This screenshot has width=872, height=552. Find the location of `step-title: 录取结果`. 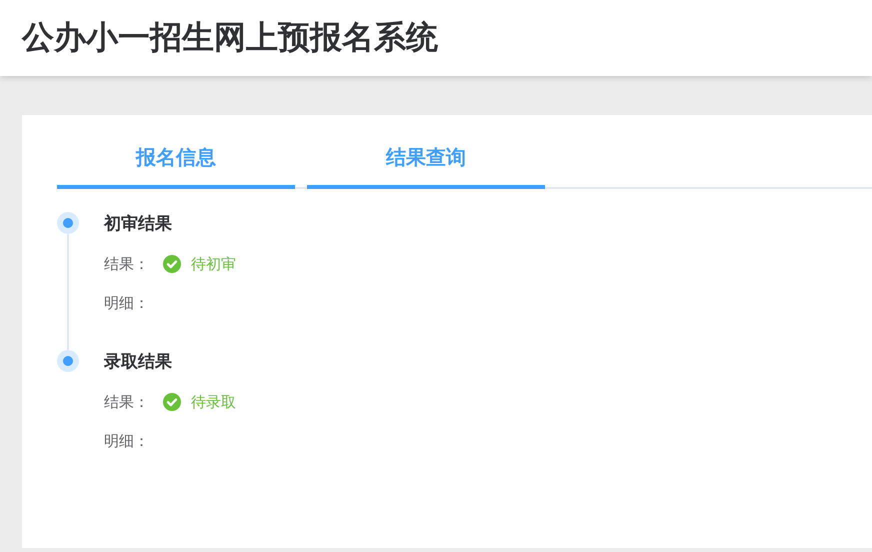

step-title: 录取结果 is located at coordinates (138, 362).